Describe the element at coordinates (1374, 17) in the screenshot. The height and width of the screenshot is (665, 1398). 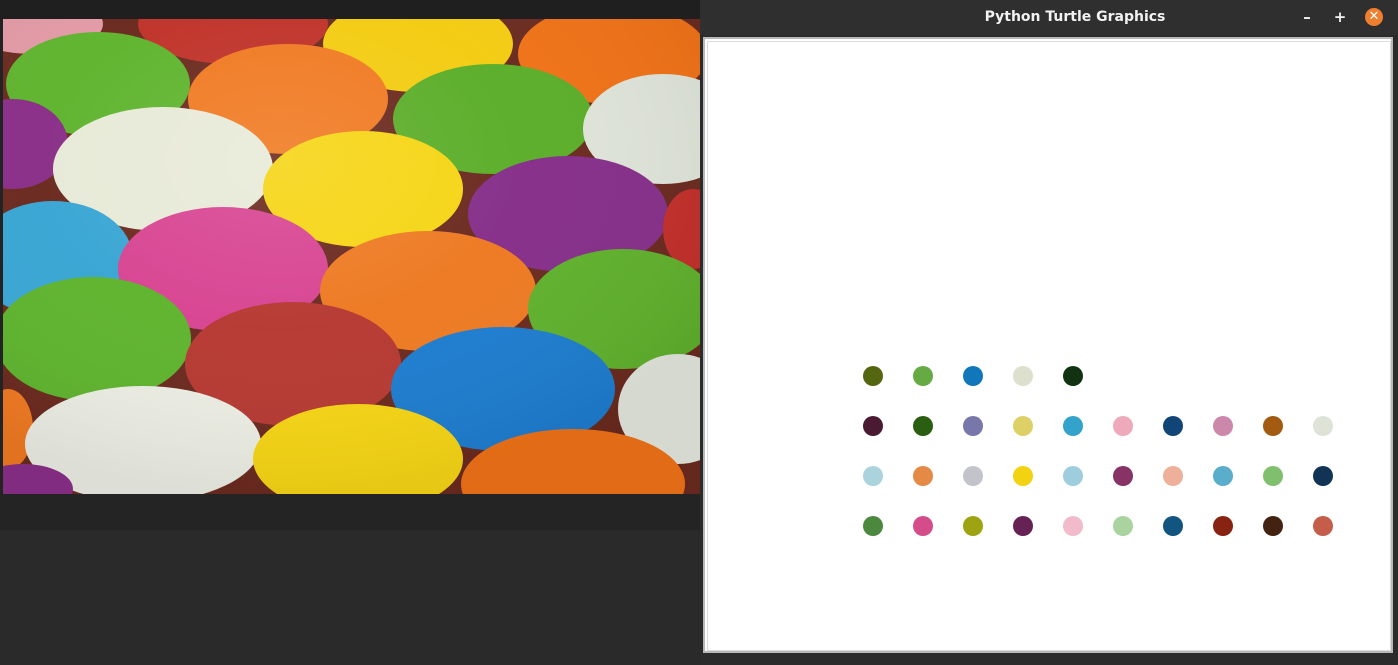
I see `close-icon: ✕` at that location.